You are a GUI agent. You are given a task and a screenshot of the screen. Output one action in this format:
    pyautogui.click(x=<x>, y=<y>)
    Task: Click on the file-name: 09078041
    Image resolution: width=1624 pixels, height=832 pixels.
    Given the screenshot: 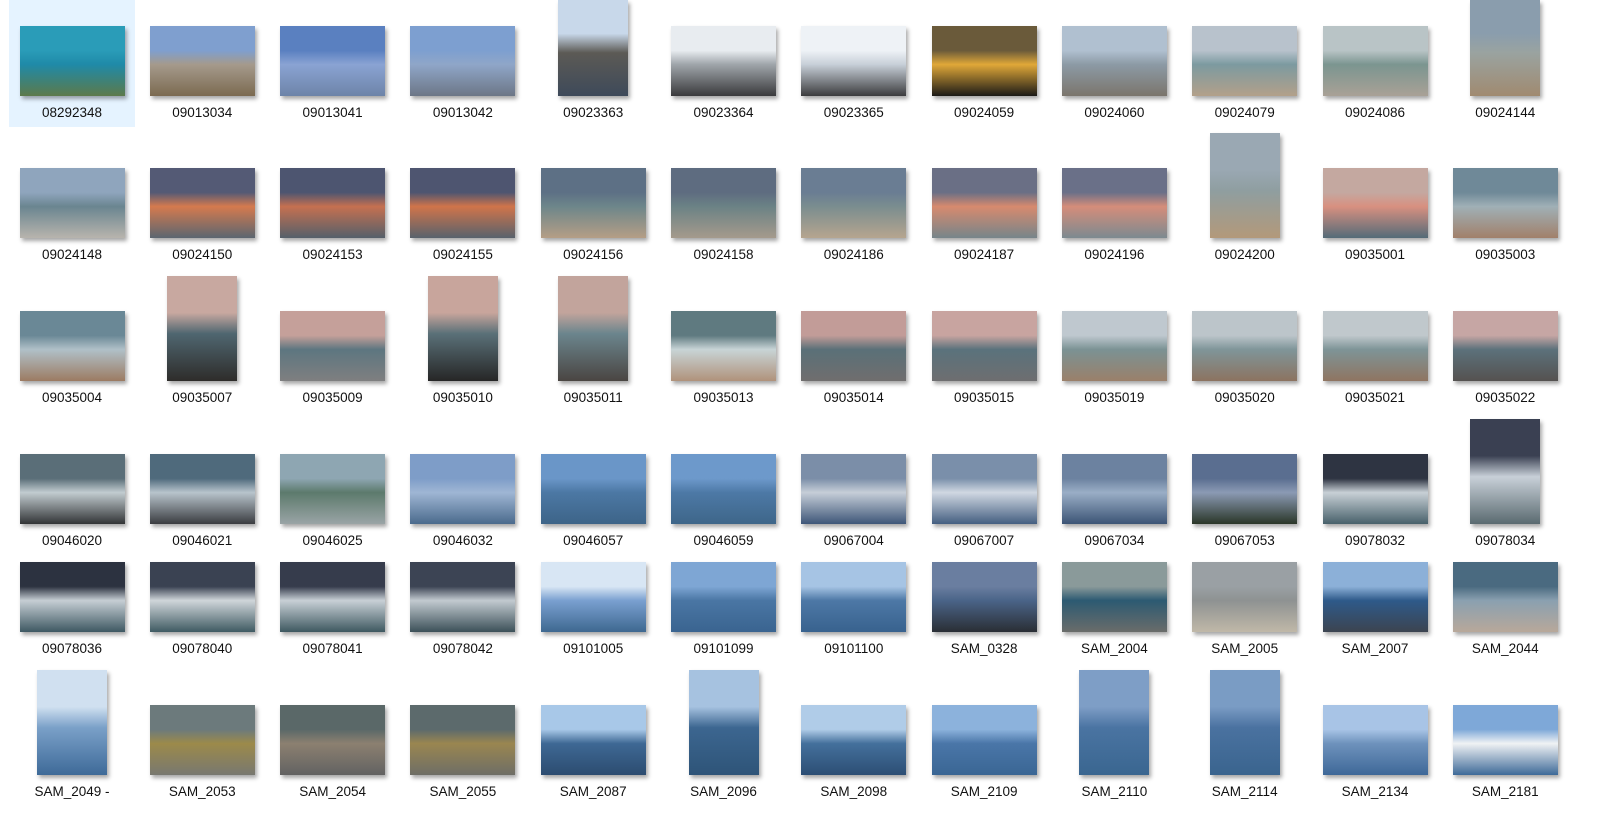 What is the action you would take?
    pyautogui.click(x=332, y=648)
    